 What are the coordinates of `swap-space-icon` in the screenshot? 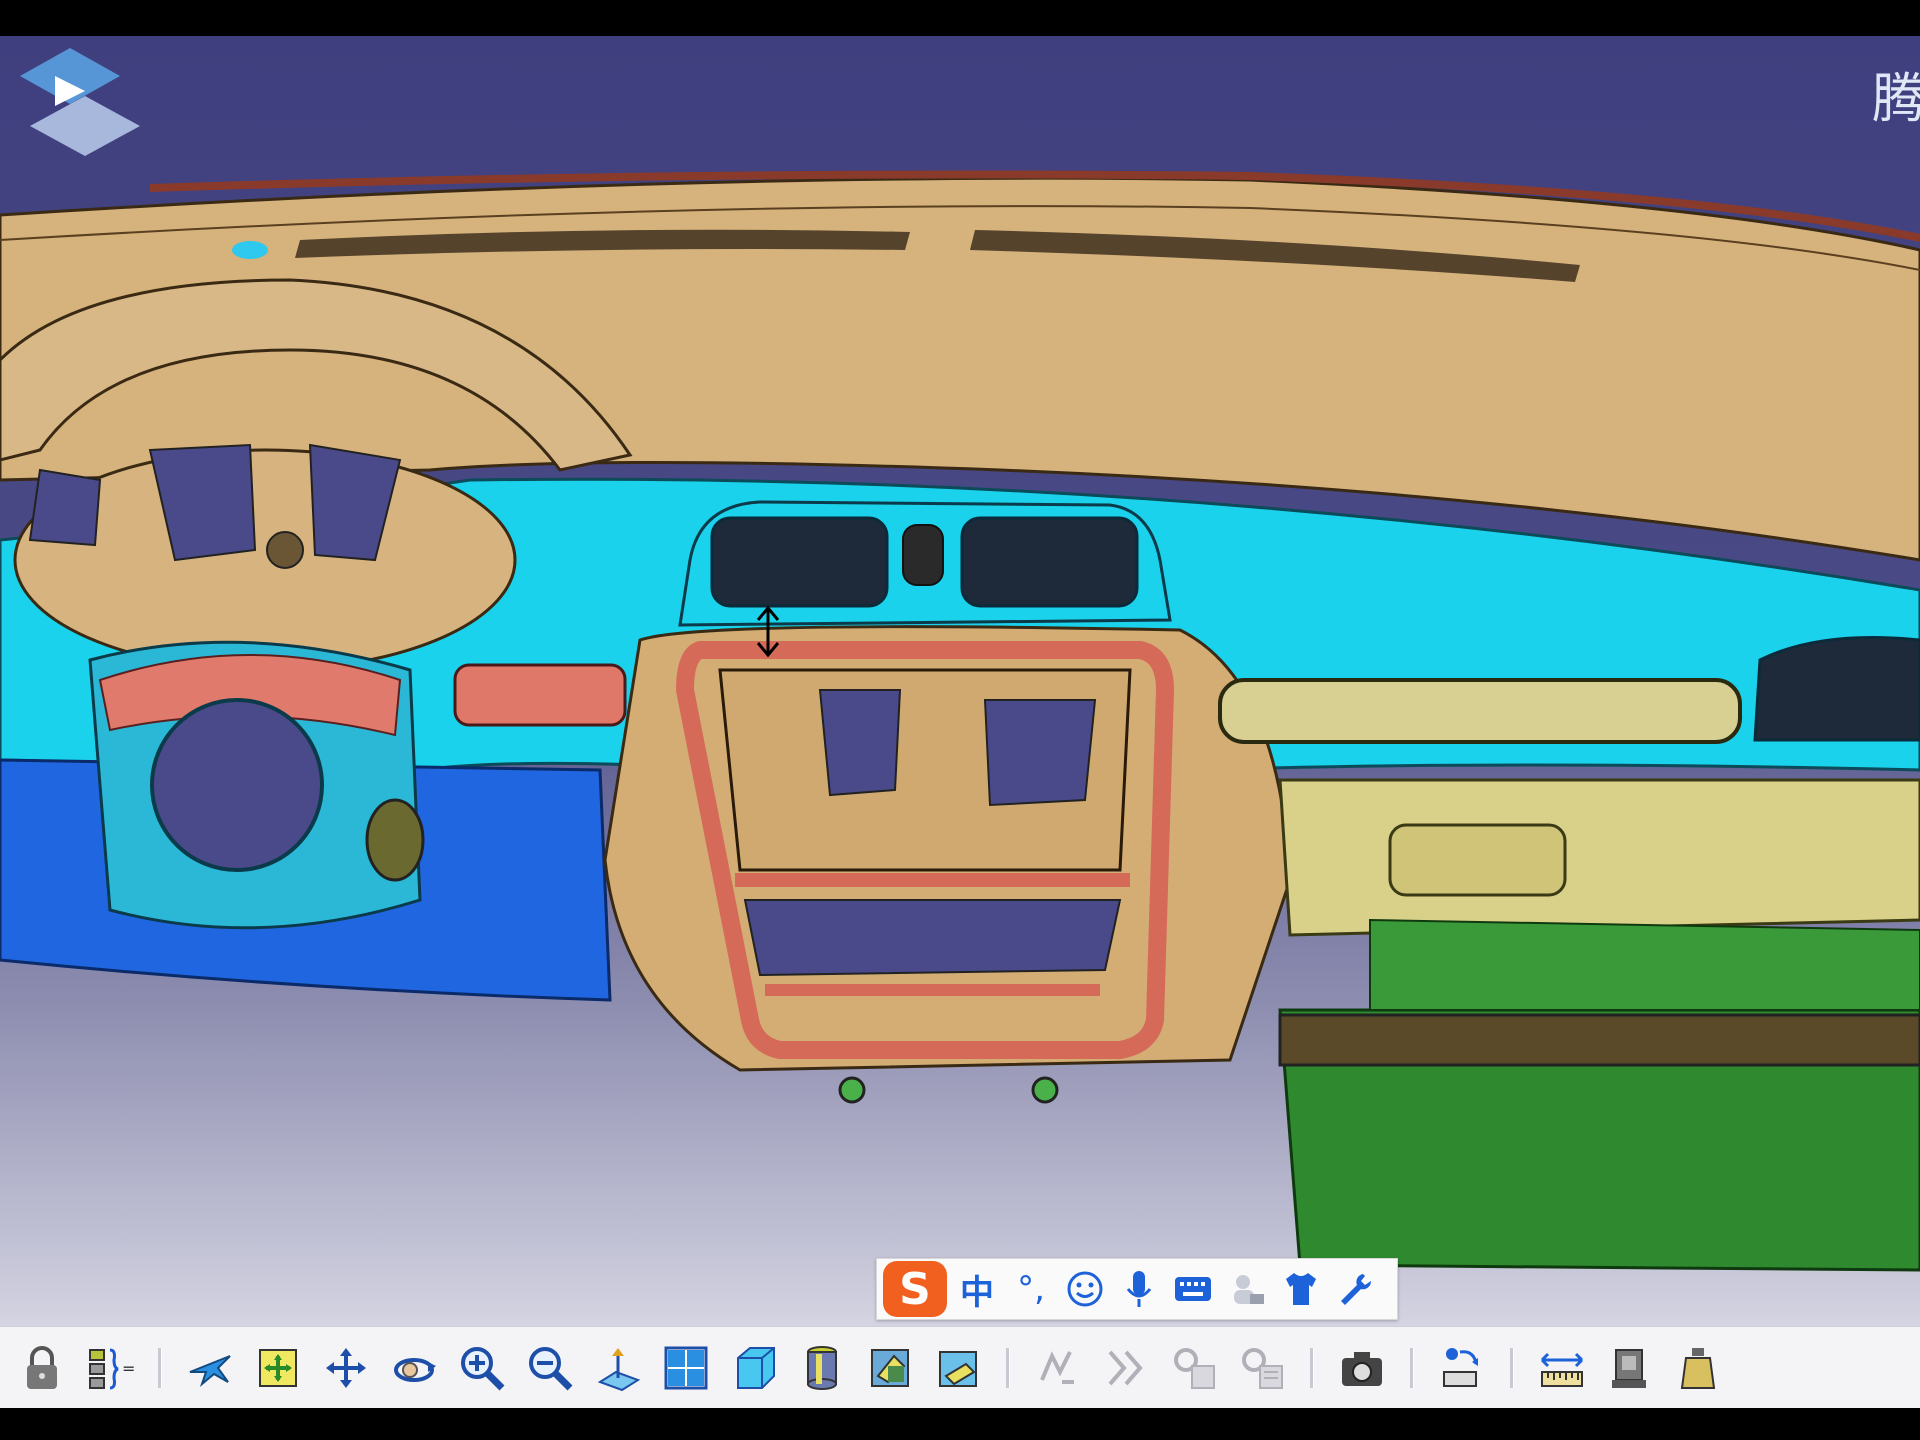 It's located at (958, 1368).